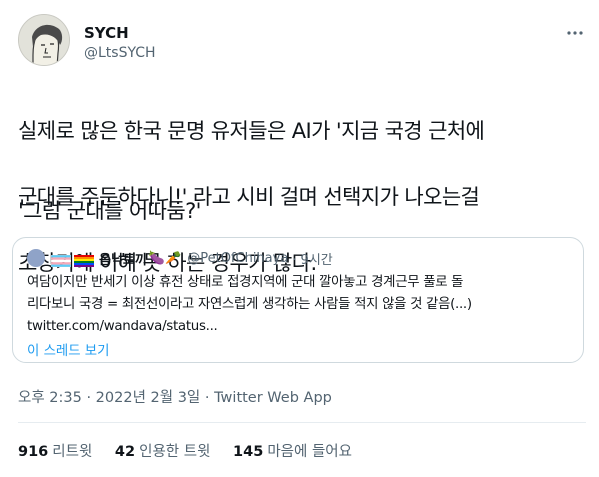  Describe the element at coordinates (165, 258) in the screenshot. I see `quote-author-emoji: 🍆🥕` at that location.